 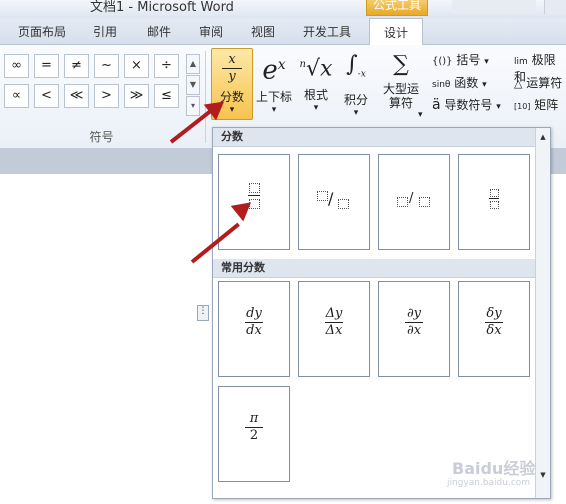 I want to click on symbol-tilde: ~, so click(x=106, y=66).